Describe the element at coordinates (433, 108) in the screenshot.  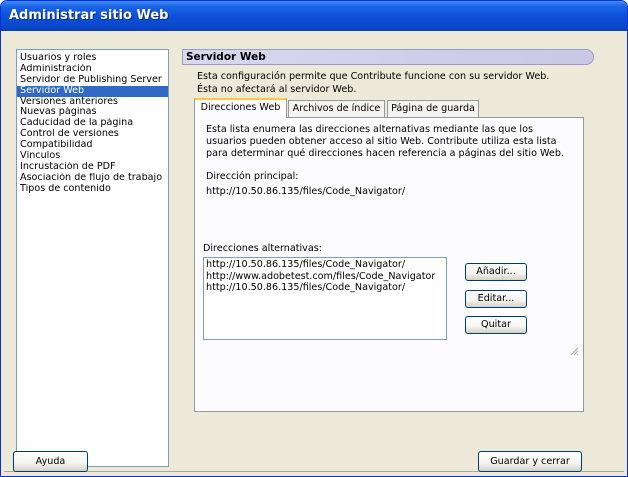
I see `tab-pagina-guarda: Página de guarda` at that location.